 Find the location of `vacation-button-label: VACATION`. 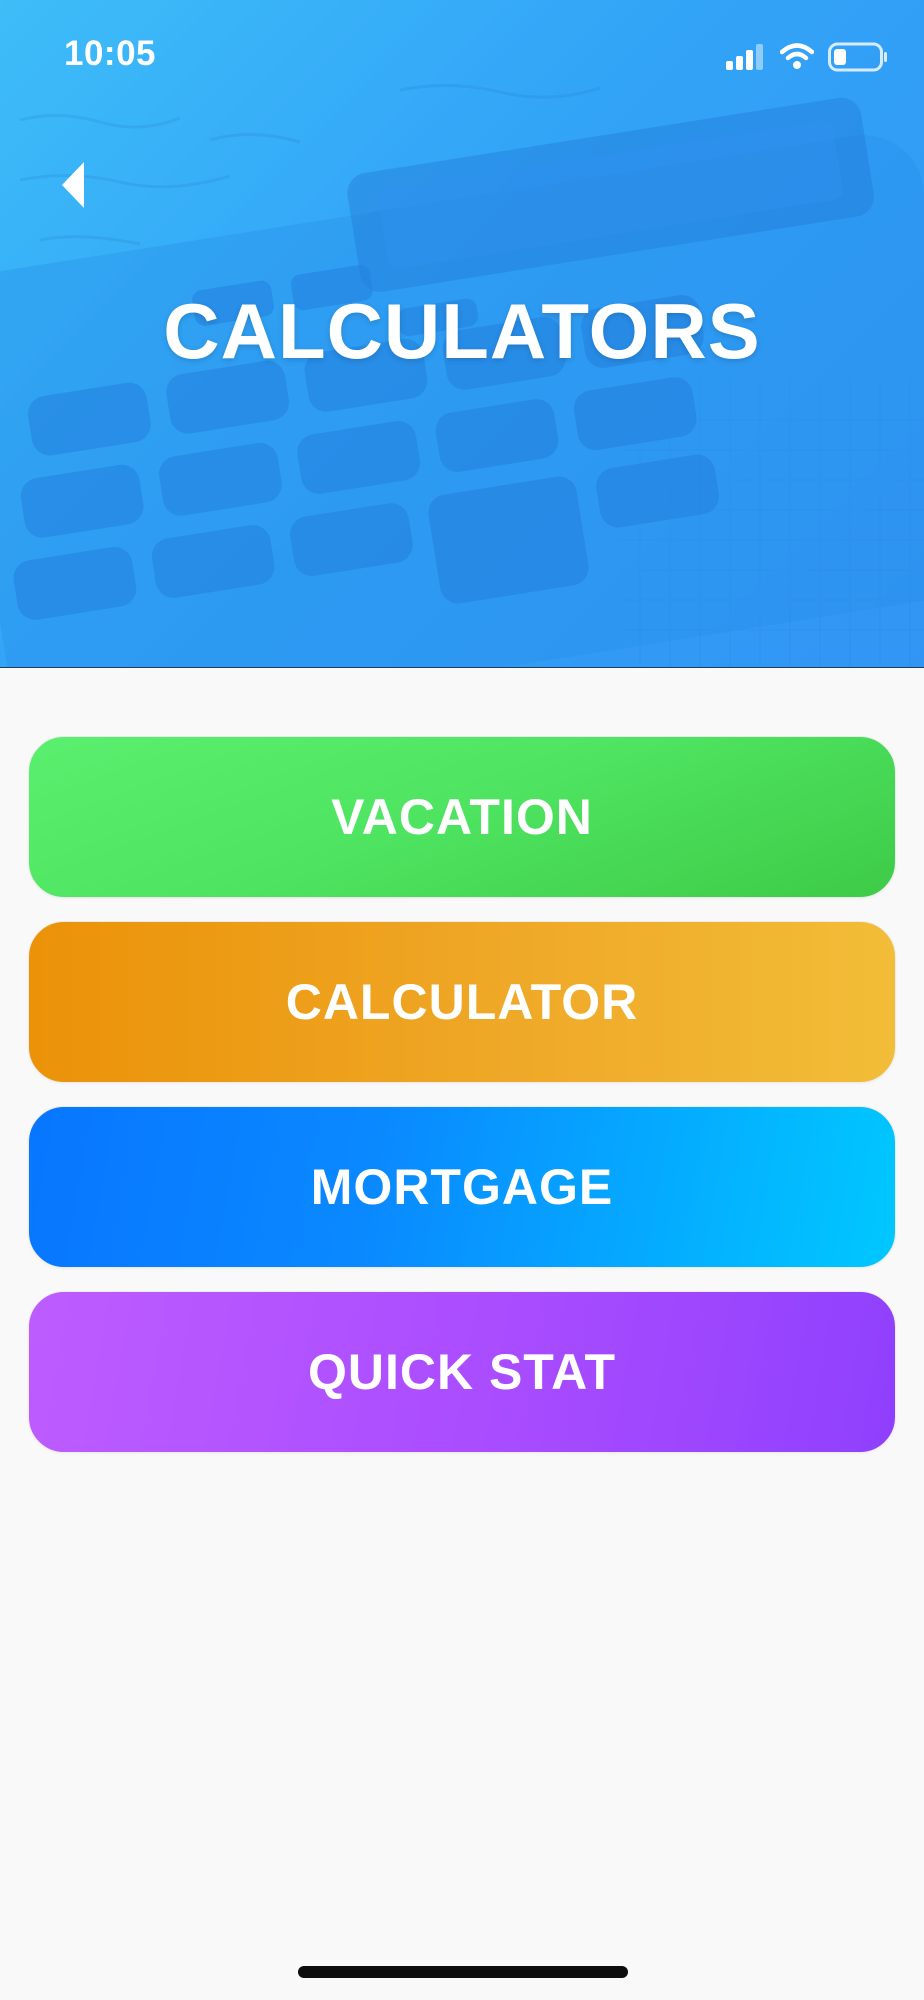

vacation-button-label: VACATION is located at coordinates (462, 817).